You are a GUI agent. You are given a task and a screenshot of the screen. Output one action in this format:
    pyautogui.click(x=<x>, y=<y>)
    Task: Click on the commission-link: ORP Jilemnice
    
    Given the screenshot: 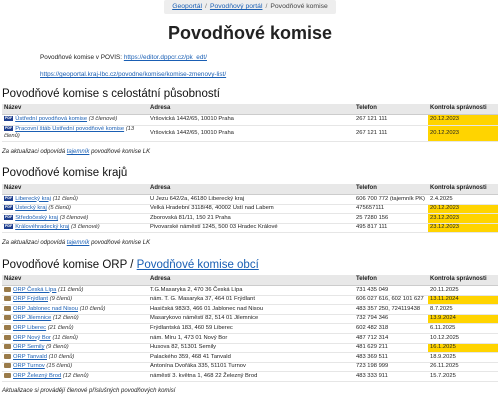 What is the action you would take?
    pyautogui.click(x=32, y=318)
    